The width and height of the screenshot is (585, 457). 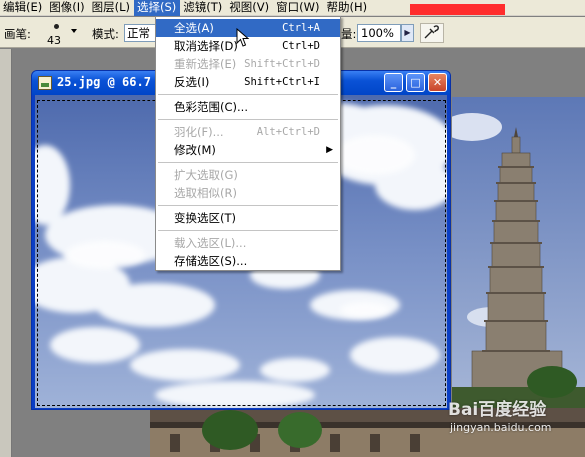 What do you see at coordinates (501, 427) in the screenshot?
I see `watermark-url: jingyan.baidu.com` at bounding box center [501, 427].